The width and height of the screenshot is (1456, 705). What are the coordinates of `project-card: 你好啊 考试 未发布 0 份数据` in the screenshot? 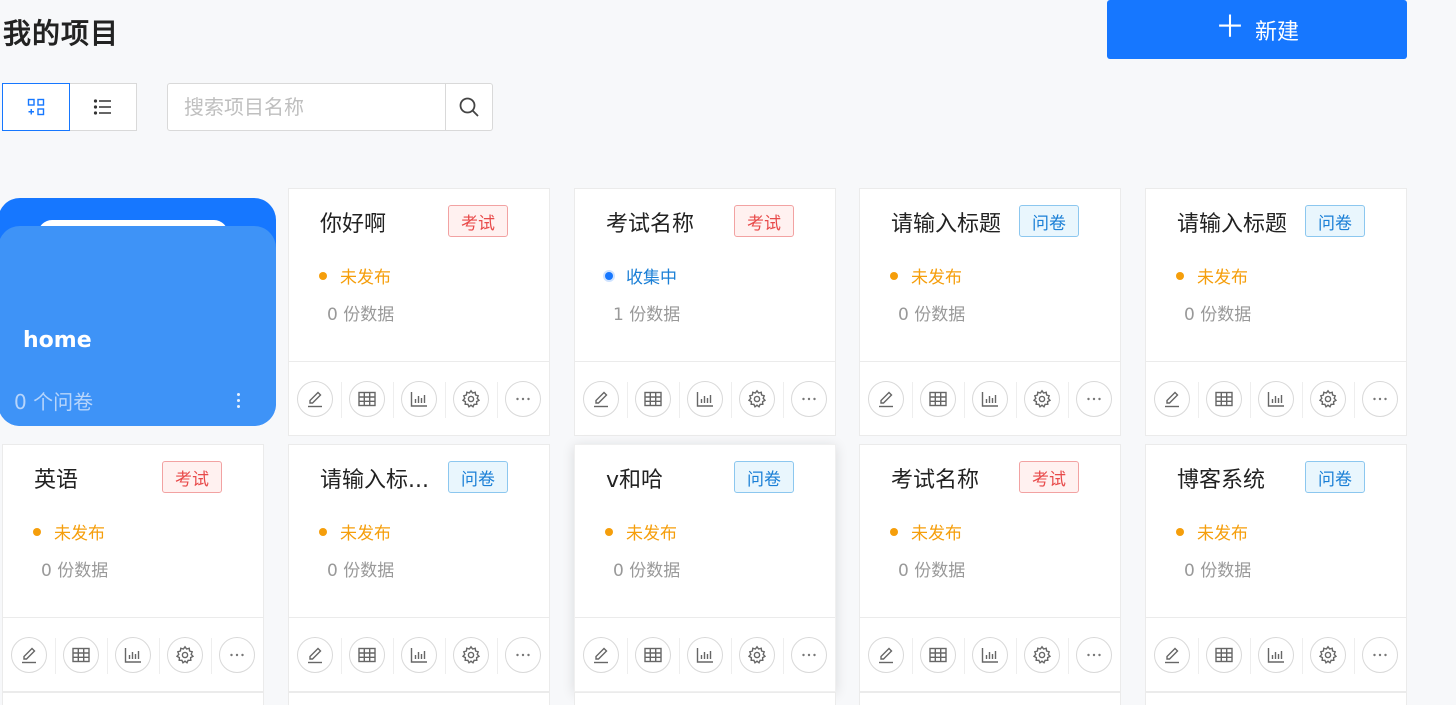 It's located at (419, 312).